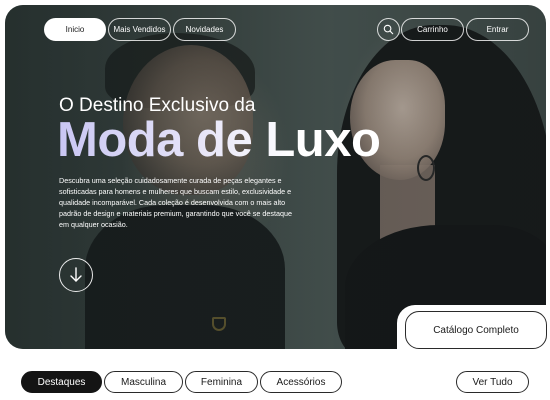 The width and height of the screenshot is (550, 400). What do you see at coordinates (139, 29) in the screenshot?
I see `nav-item-mais-vendidos: Mais Vendidos` at bounding box center [139, 29].